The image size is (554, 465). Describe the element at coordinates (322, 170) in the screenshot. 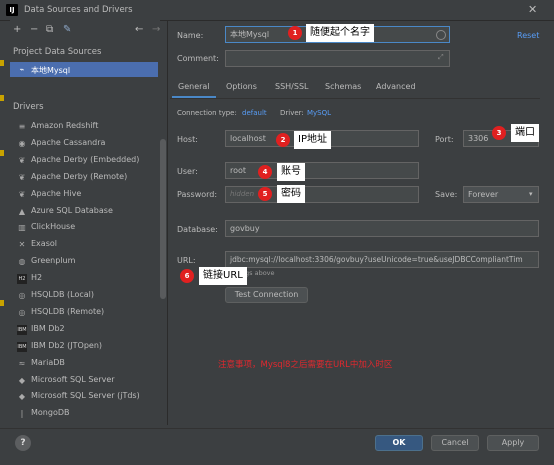

I see `user-input: root` at that location.